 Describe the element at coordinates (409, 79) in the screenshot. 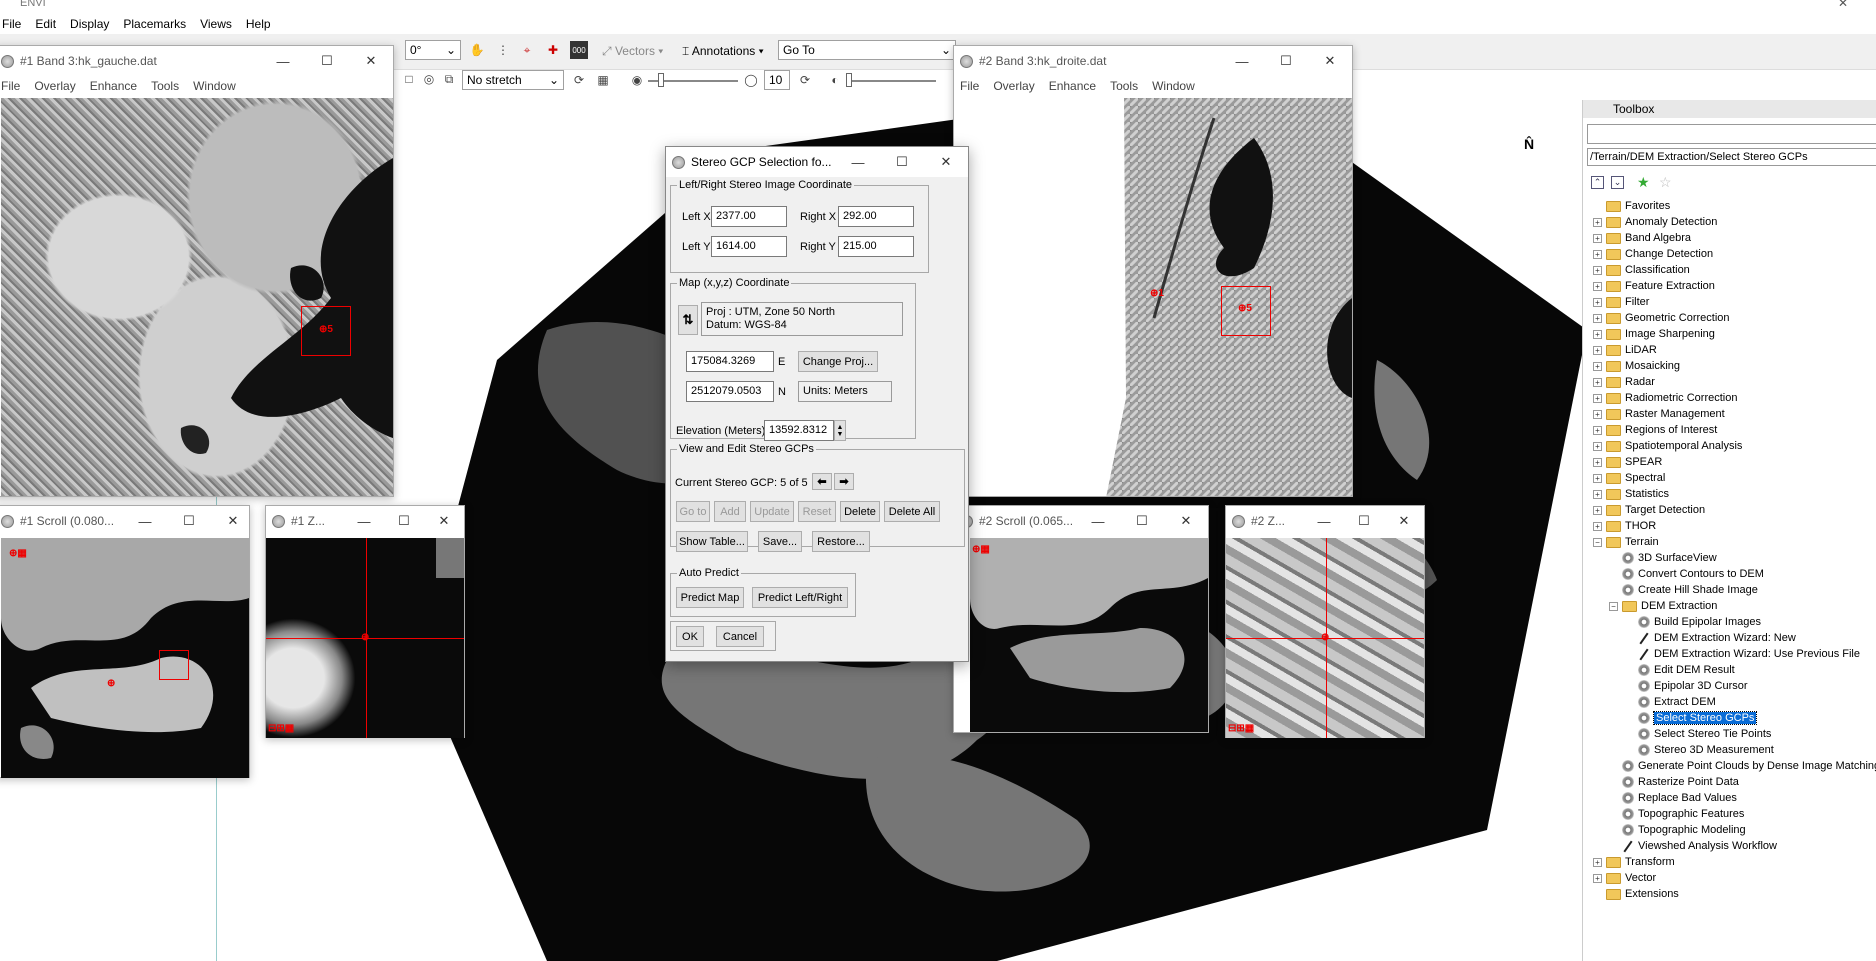

I see `select-icon: □` at that location.